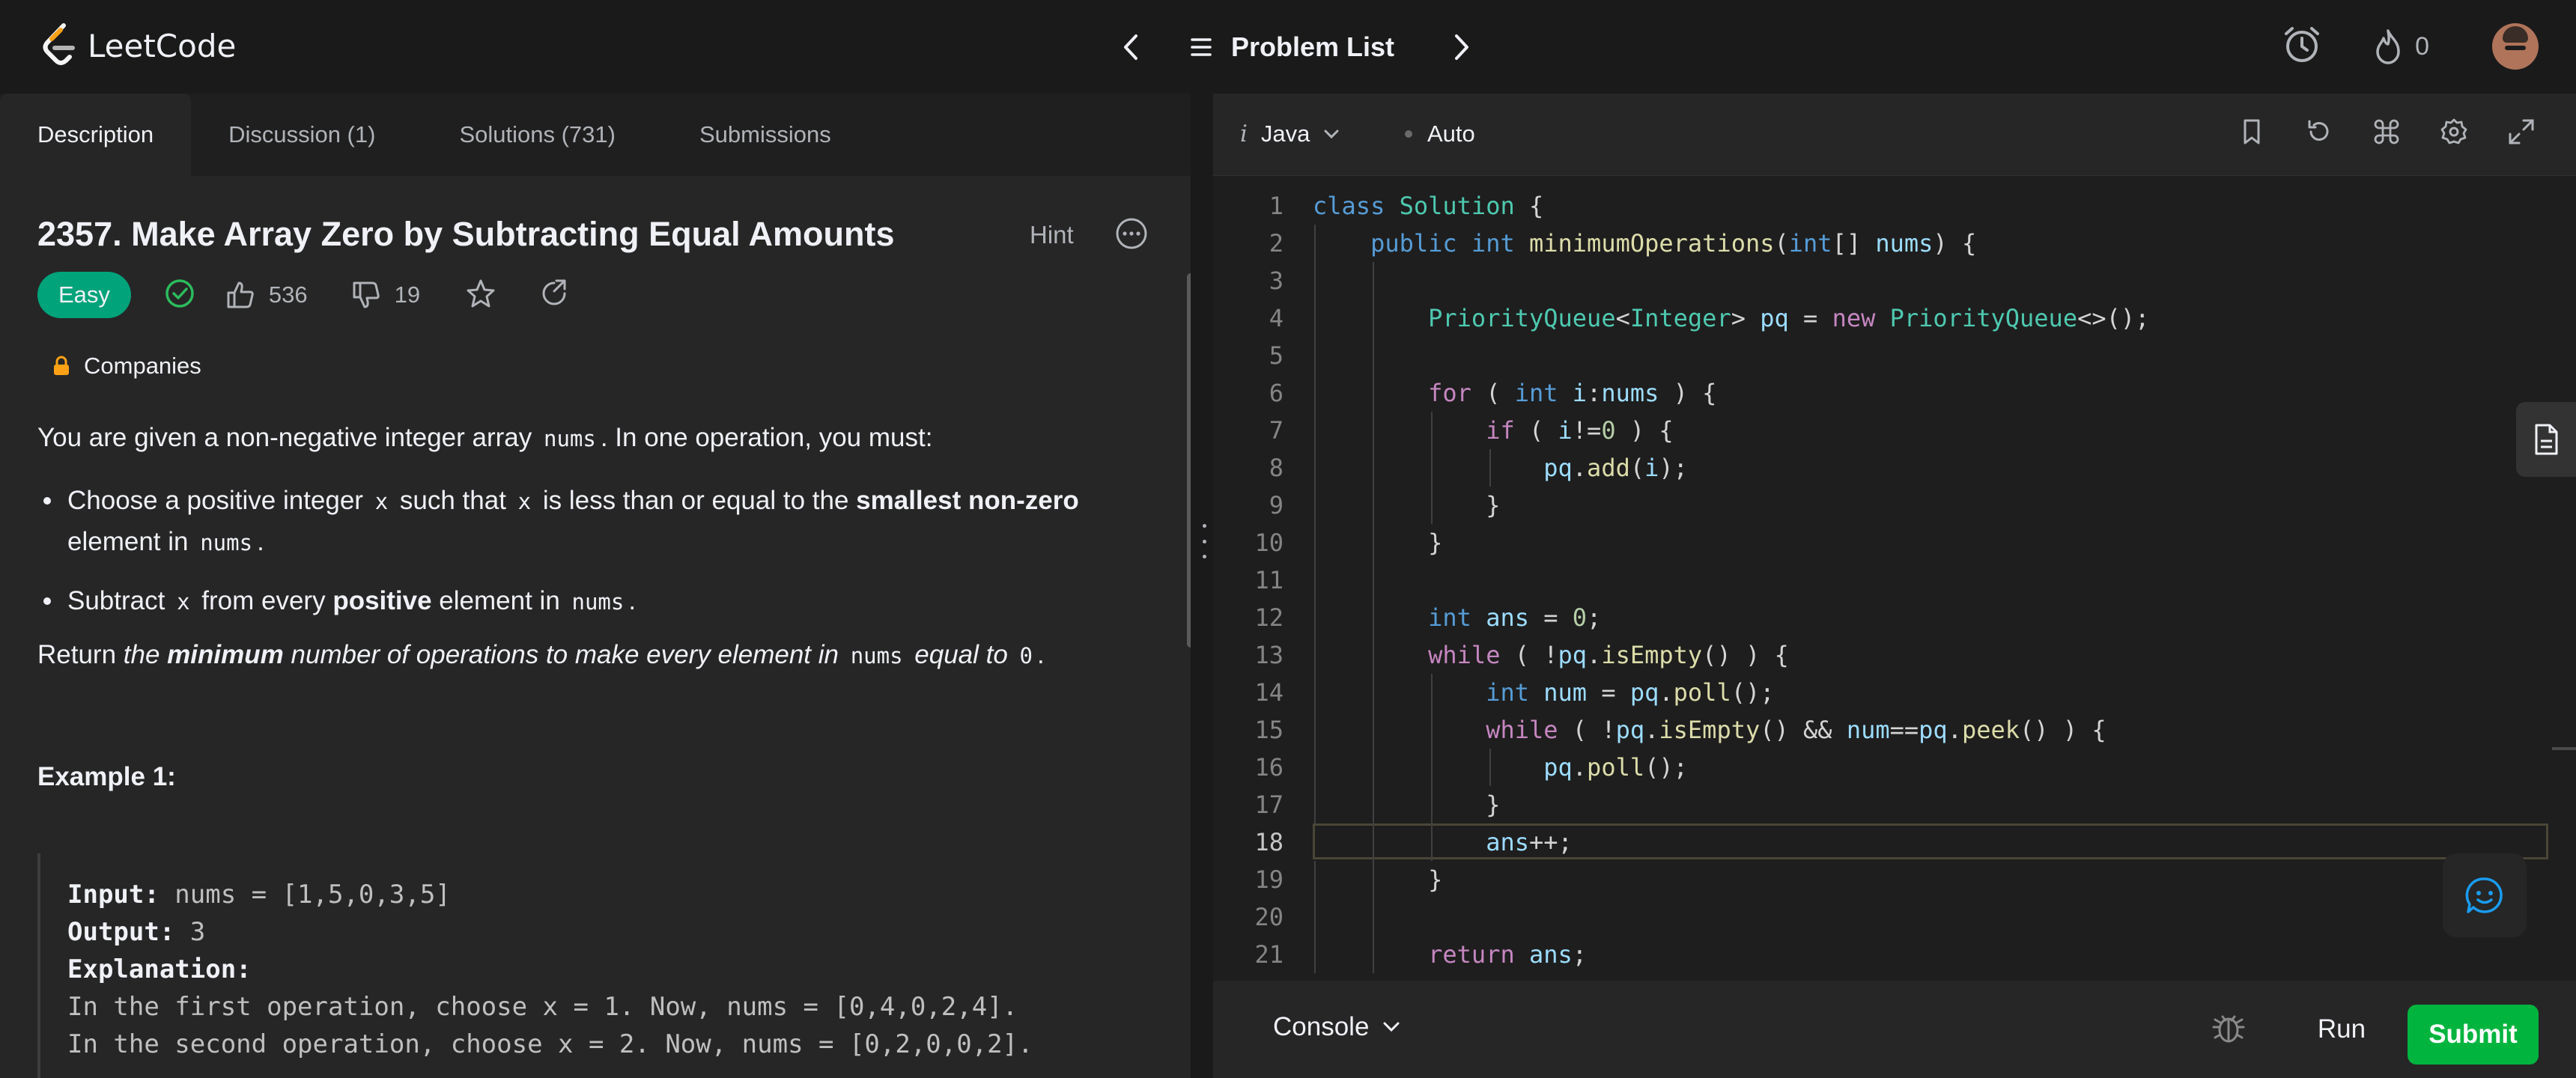 This screenshot has width=2576, height=1078. What do you see at coordinates (1269, 805) in the screenshot?
I see `line-number: 17` at bounding box center [1269, 805].